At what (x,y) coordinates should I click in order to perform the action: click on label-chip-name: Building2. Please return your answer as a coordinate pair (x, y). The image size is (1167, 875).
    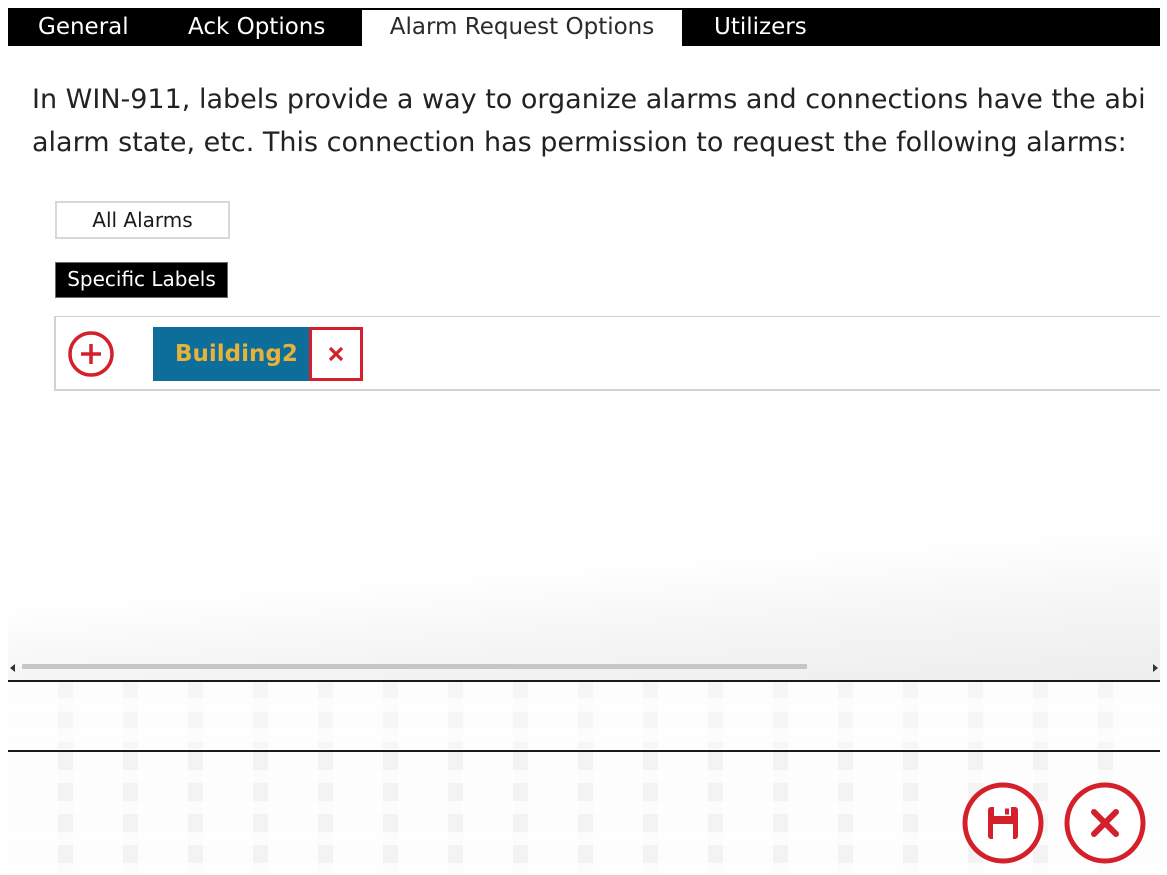
    Looking at the image, I should click on (231, 354).